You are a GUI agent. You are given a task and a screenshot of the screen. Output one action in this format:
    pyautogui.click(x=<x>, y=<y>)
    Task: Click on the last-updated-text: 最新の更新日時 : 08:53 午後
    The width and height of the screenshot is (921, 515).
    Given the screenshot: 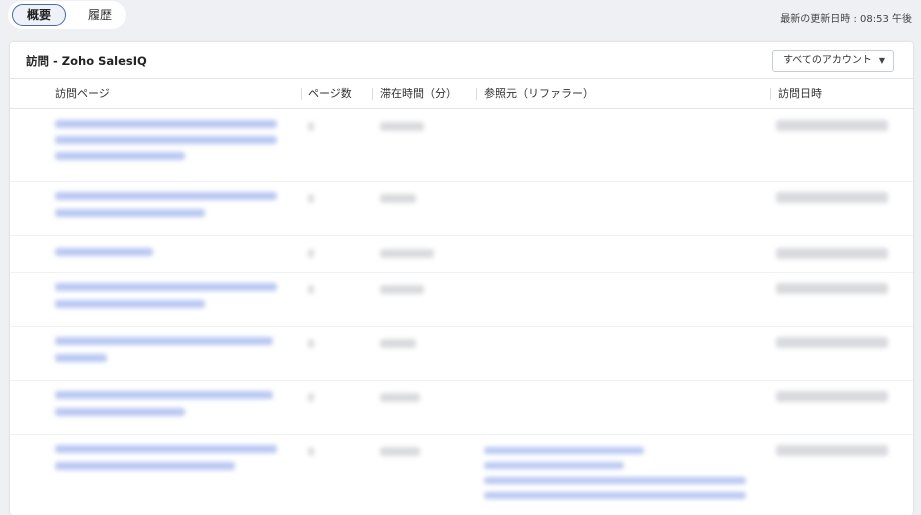 What is the action you would take?
    pyautogui.click(x=846, y=19)
    